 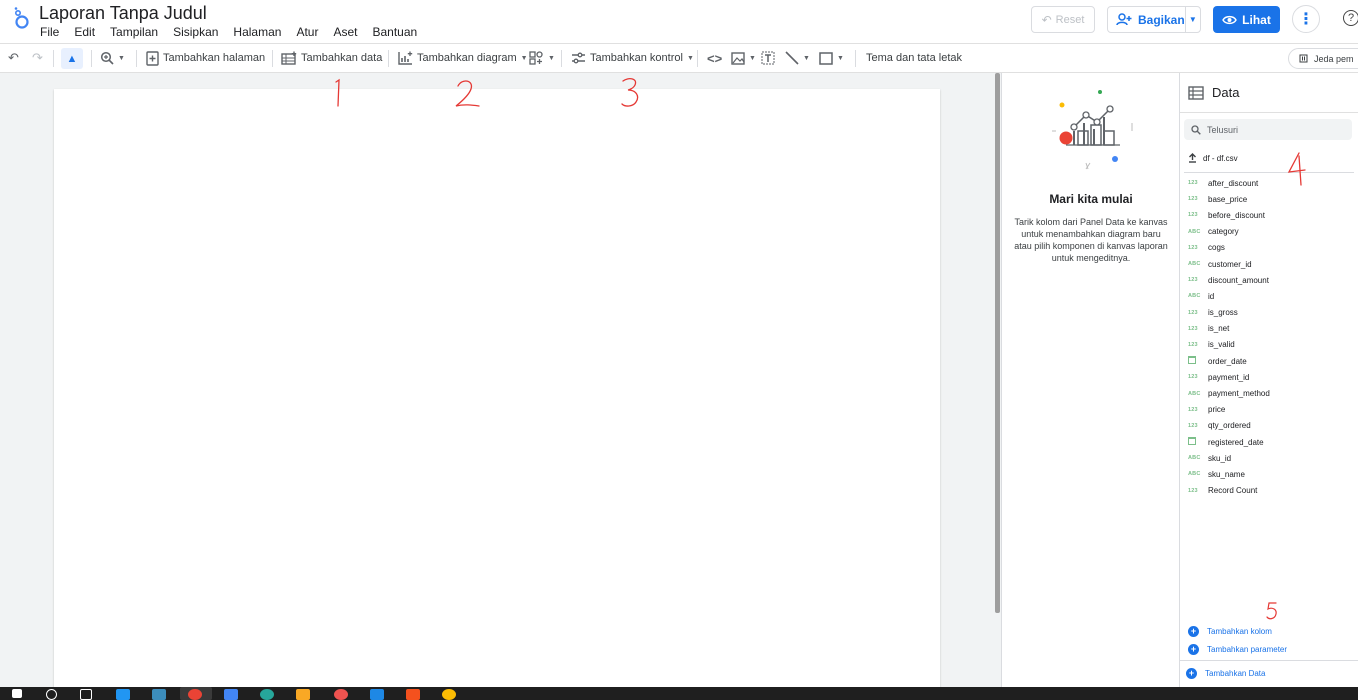 I want to click on line-button: ▼, so click(x=797, y=58).